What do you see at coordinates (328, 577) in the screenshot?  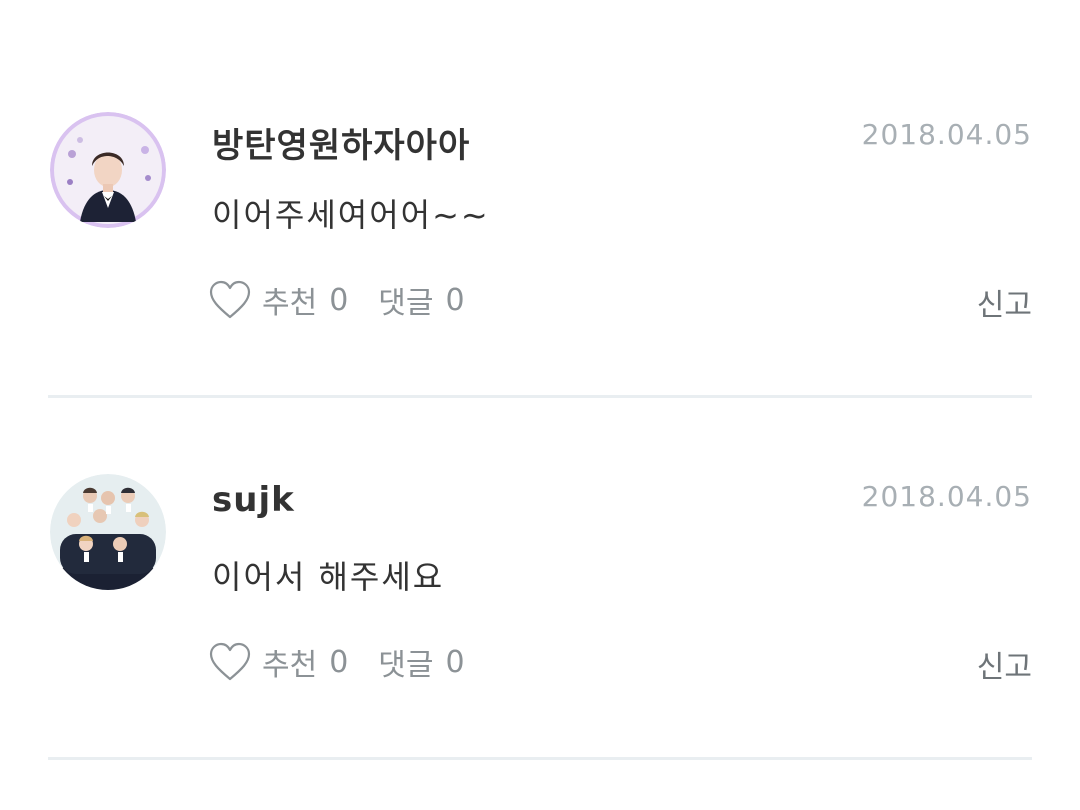 I see `comment-text: 이어서 해주세요` at bounding box center [328, 577].